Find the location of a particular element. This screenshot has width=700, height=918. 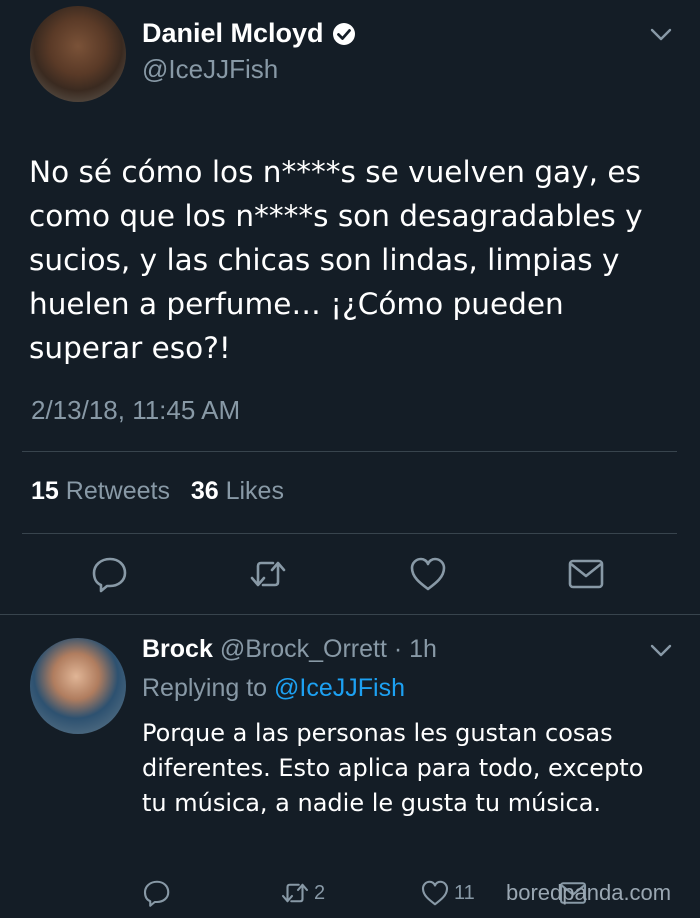

reply-author-row: Brock @Brock_Orrett · 1h is located at coordinates (289, 649).